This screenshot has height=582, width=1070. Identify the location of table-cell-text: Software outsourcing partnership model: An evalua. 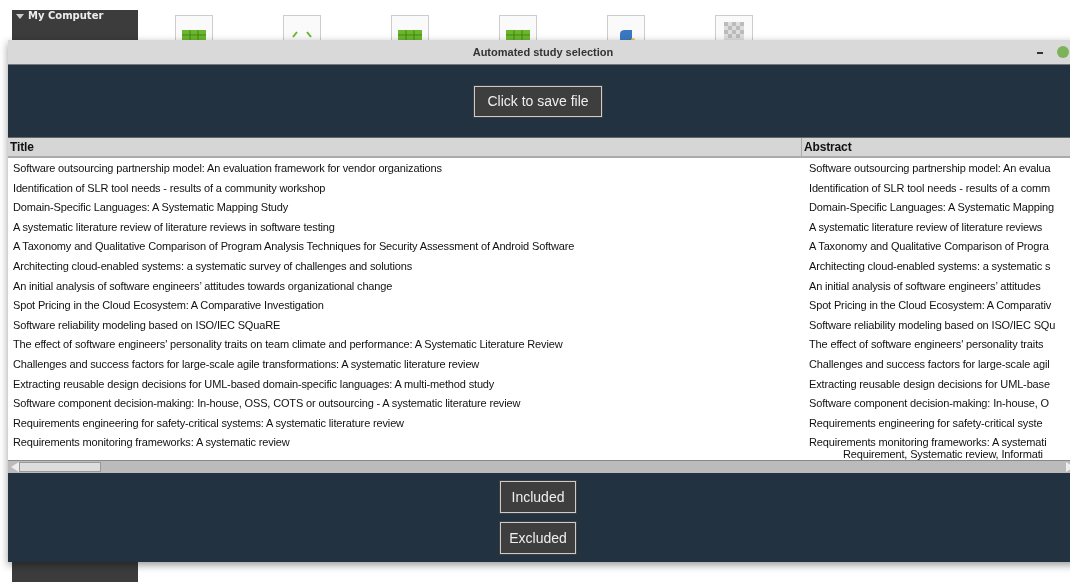
(930, 168).